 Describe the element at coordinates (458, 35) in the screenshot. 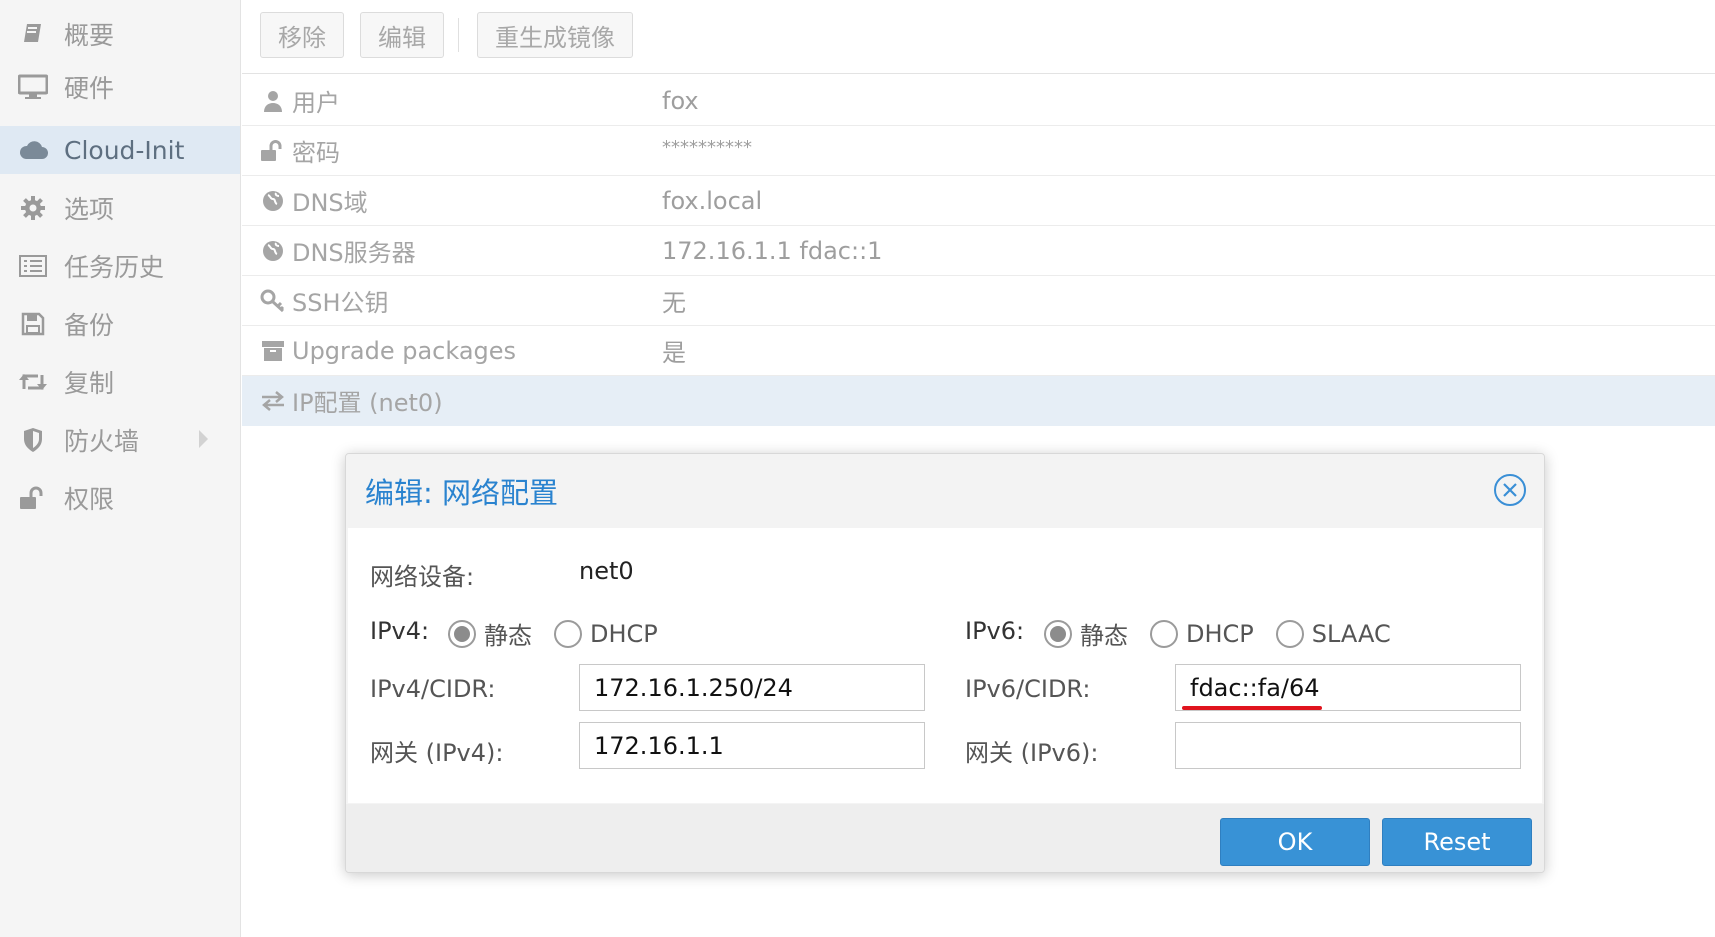

I see `toolbar-separator` at that location.